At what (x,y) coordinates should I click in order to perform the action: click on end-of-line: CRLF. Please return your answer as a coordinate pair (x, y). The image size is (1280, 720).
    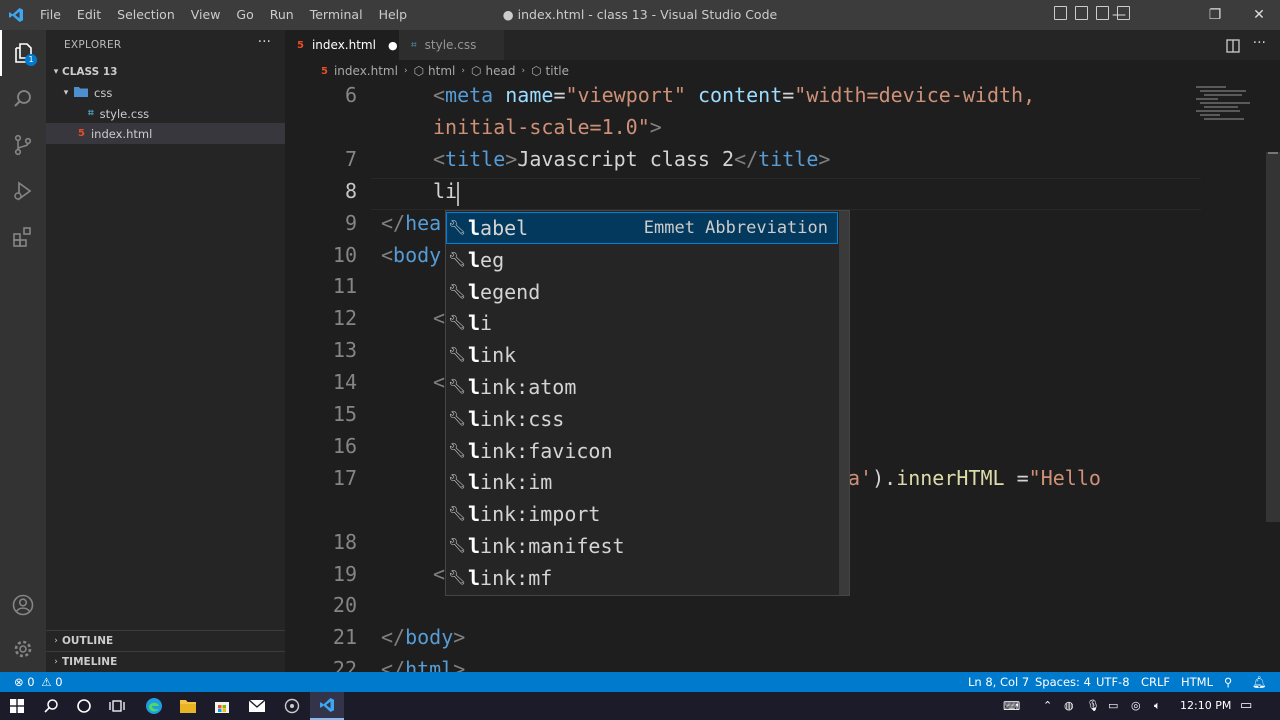
    Looking at the image, I should click on (1155, 682).